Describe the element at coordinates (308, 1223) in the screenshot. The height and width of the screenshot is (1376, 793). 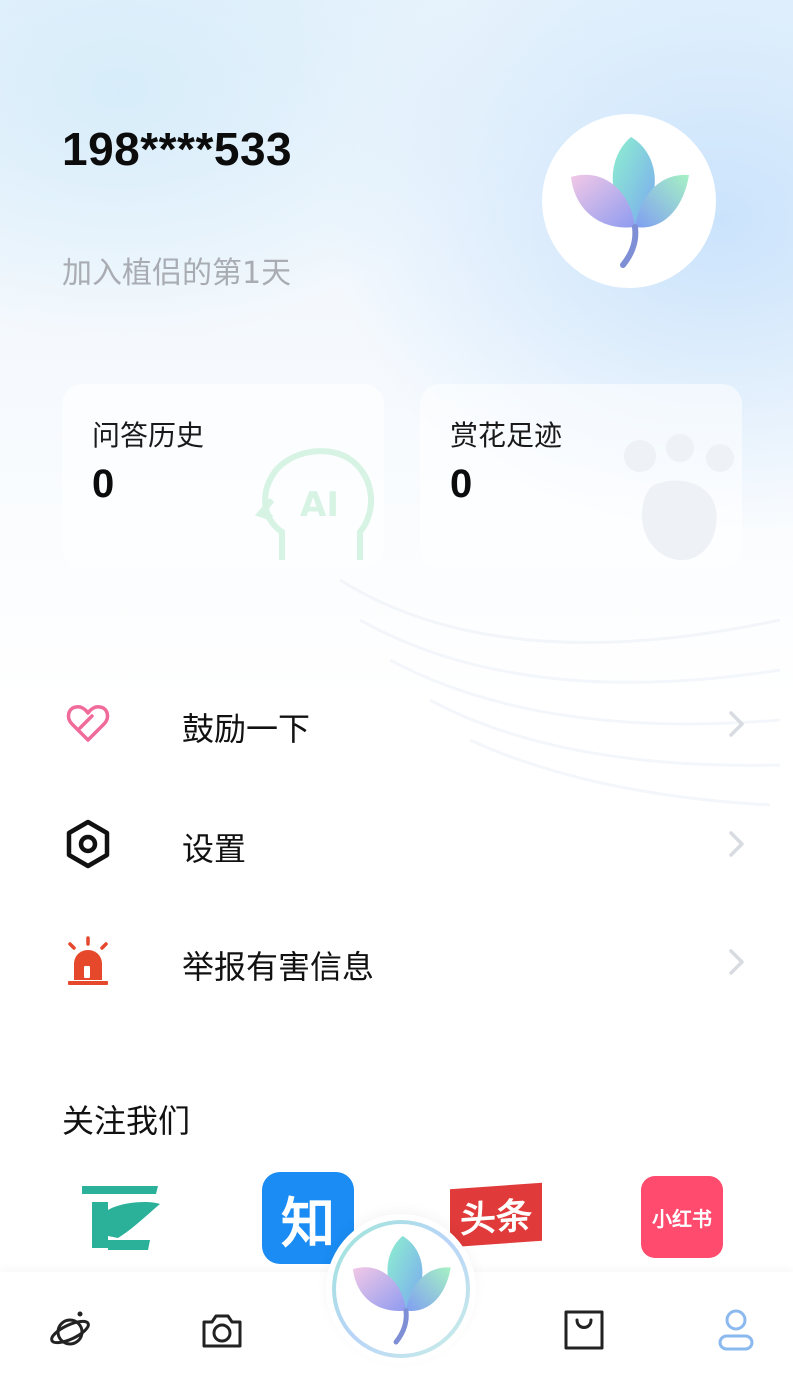
I see `zhihu-logo-text: 知` at that location.